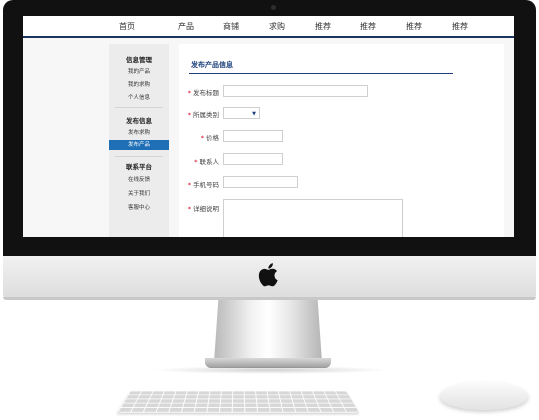 The height and width of the screenshot is (420, 539). What do you see at coordinates (254, 114) in the screenshot?
I see `triangle-down-icon: ▼` at bounding box center [254, 114].